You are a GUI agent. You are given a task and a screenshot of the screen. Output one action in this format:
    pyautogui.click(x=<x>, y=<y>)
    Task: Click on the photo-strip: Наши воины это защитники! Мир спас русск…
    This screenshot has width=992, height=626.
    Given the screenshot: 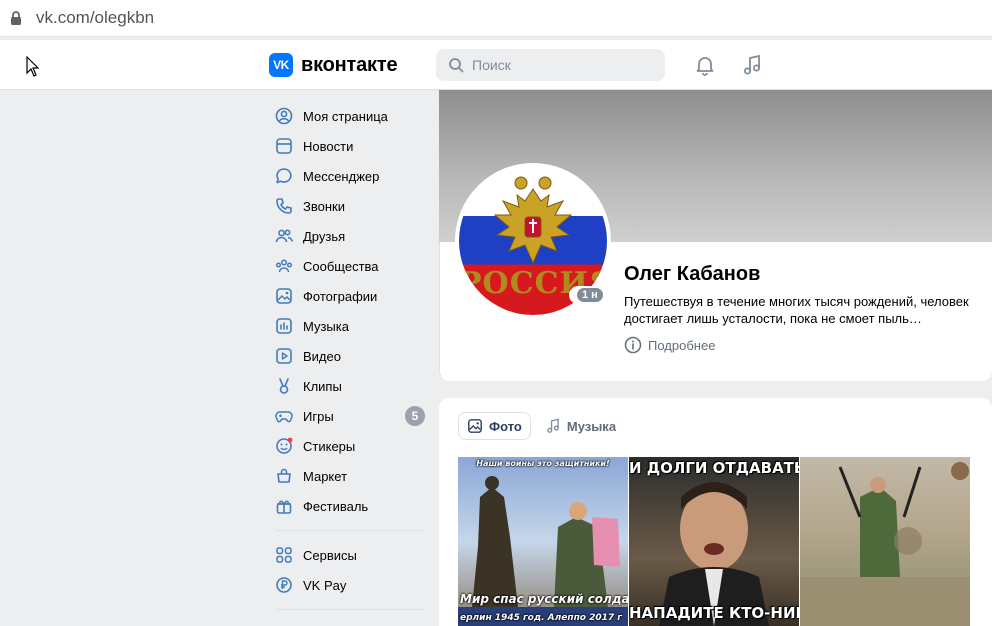 What is the action you would take?
    pyautogui.click(x=714, y=541)
    